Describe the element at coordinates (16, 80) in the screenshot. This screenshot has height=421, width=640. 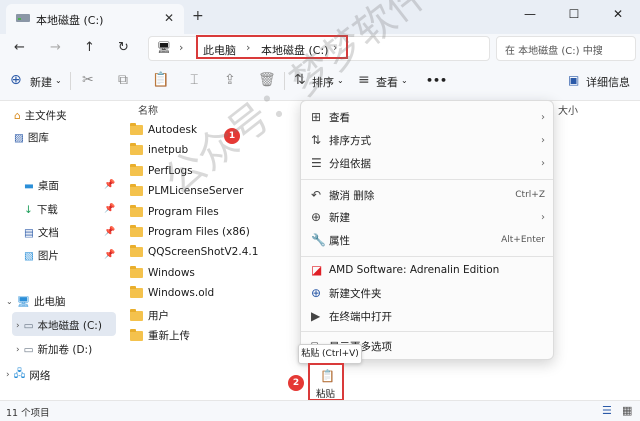
I see `new-plus-icon: ⊕` at that location.